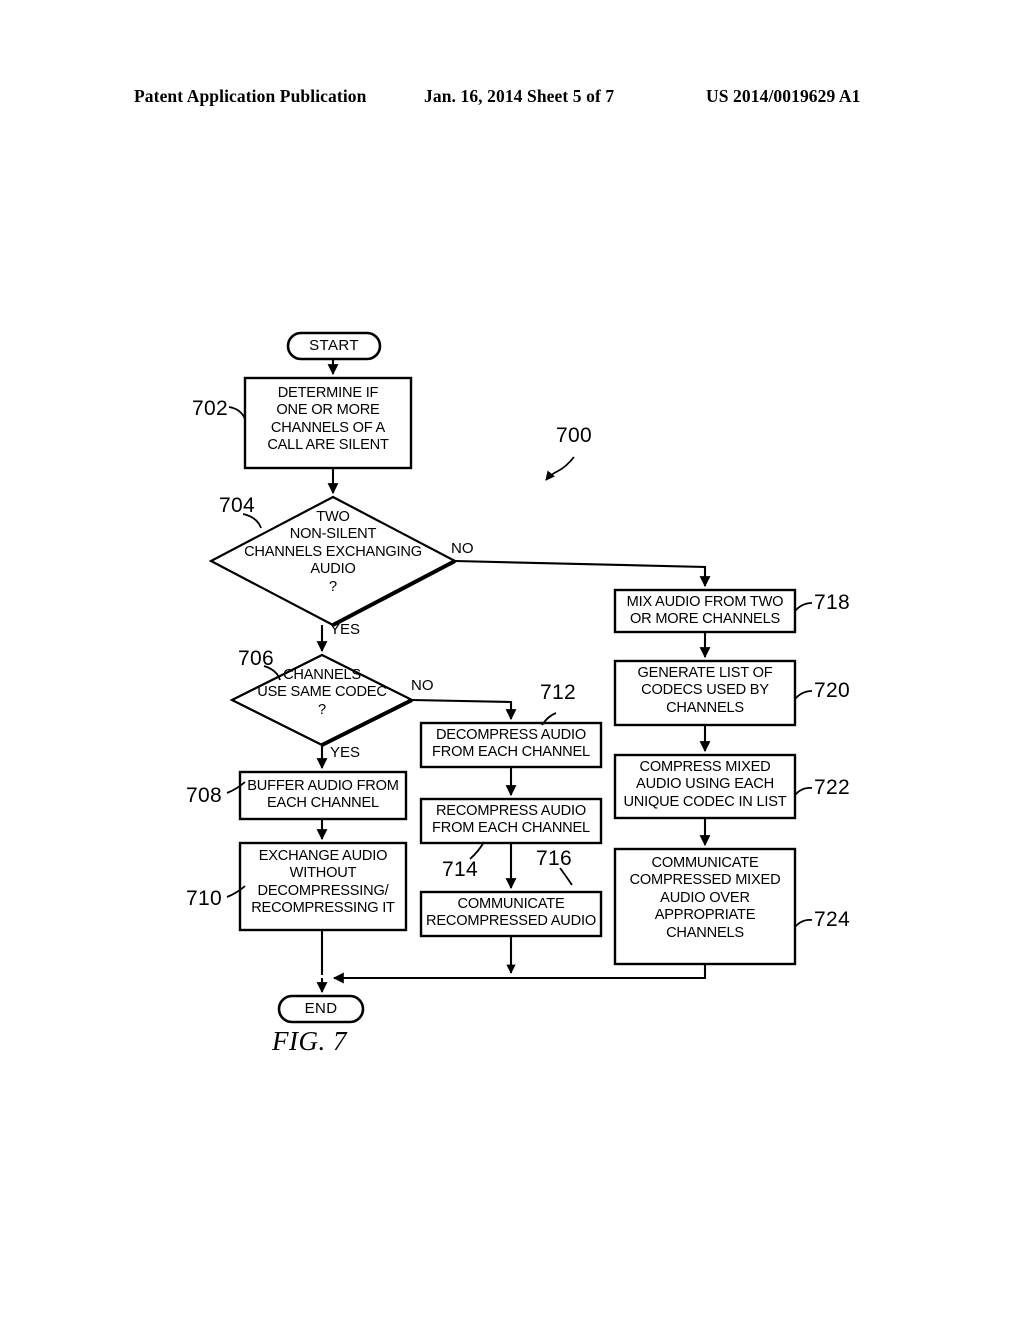 The width and height of the screenshot is (1024, 1320). I want to click on node-712-shape, so click(511, 745).